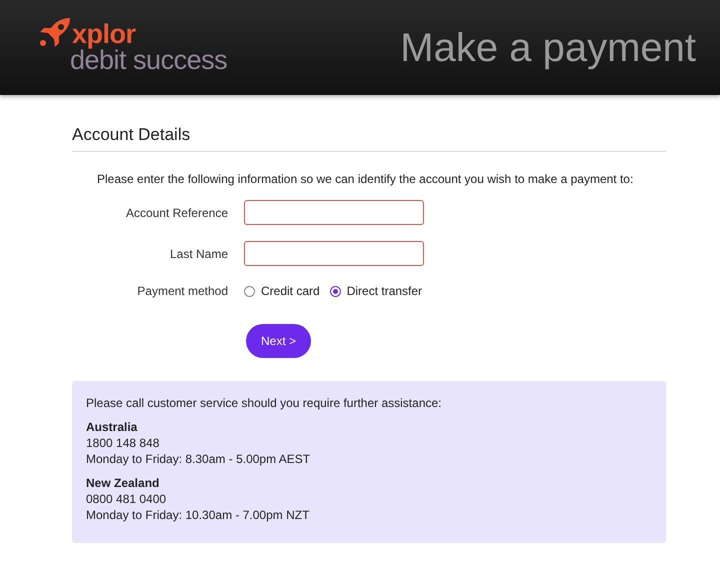  I want to click on field-label: Account Reference, so click(176, 213).